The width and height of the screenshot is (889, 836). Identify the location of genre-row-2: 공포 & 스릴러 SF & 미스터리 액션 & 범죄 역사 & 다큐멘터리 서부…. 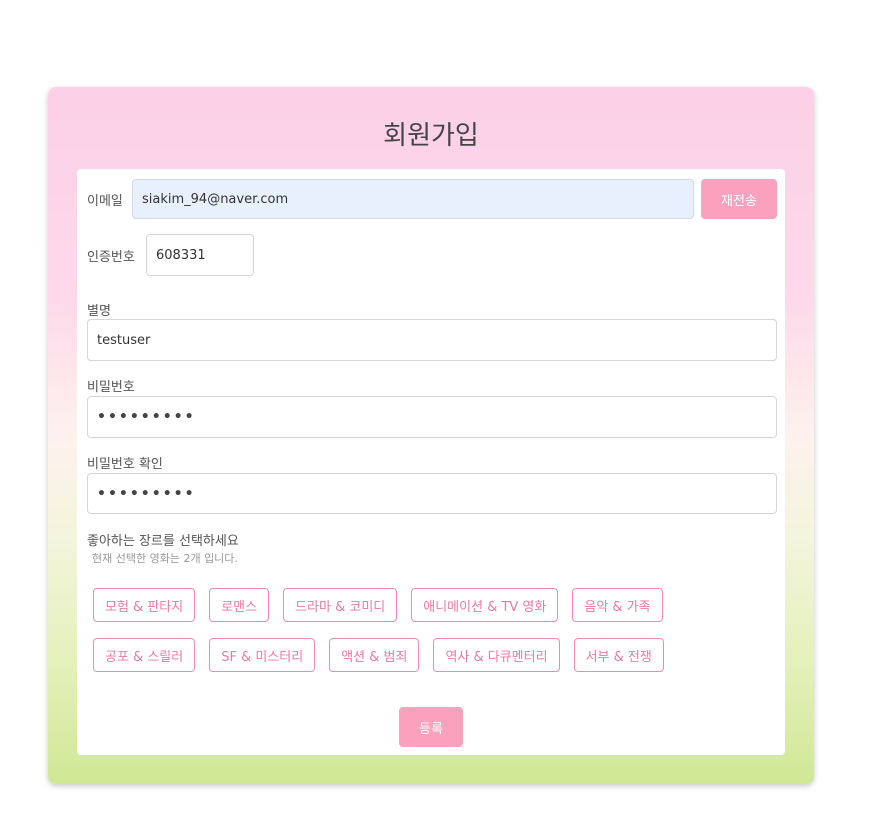
(433, 655).